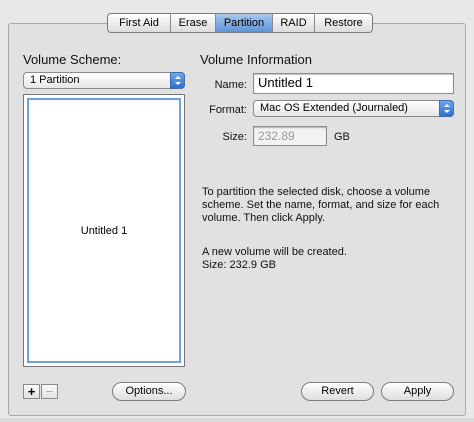  I want to click on size-label: Size:, so click(234, 137).